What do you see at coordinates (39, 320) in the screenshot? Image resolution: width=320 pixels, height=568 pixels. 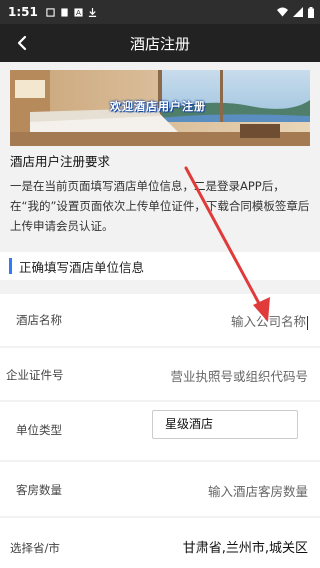 I see `hotel-name-label: 酒店名称` at bounding box center [39, 320].